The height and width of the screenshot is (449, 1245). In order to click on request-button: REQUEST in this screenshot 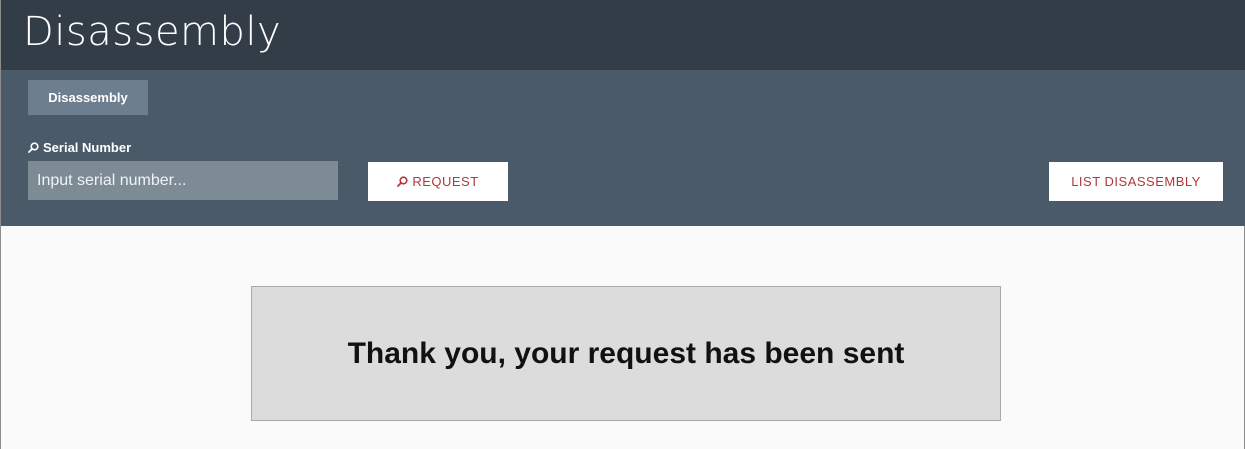, I will do `click(438, 181)`.